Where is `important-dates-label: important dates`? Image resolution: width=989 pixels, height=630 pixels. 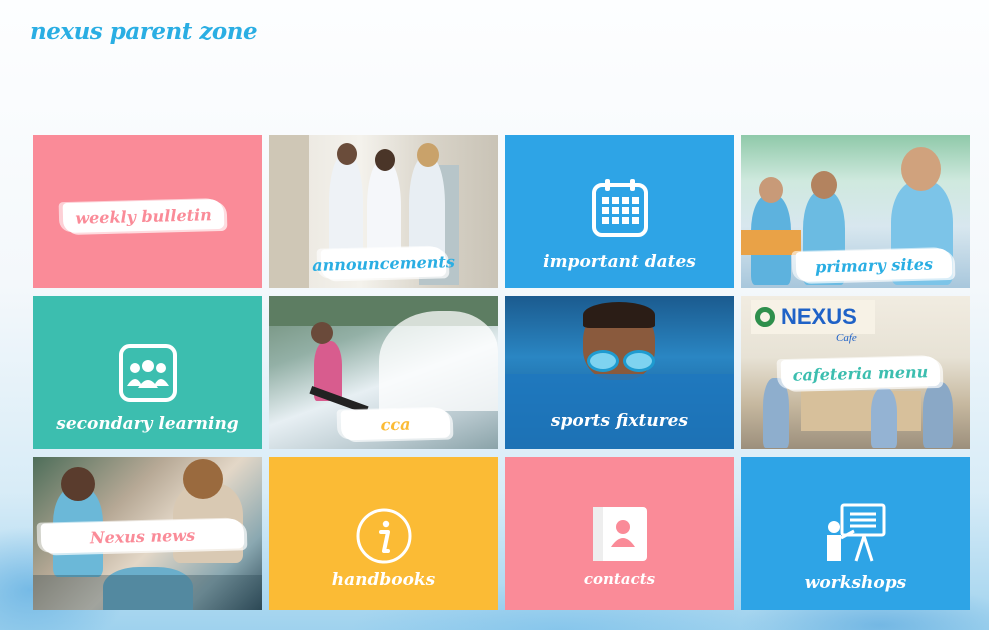
important-dates-label: important dates is located at coordinates (619, 262).